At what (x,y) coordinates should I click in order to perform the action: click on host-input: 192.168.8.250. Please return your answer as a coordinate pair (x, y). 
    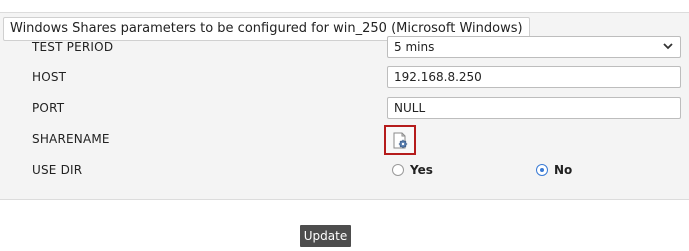
    Looking at the image, I should click on (534, 77).